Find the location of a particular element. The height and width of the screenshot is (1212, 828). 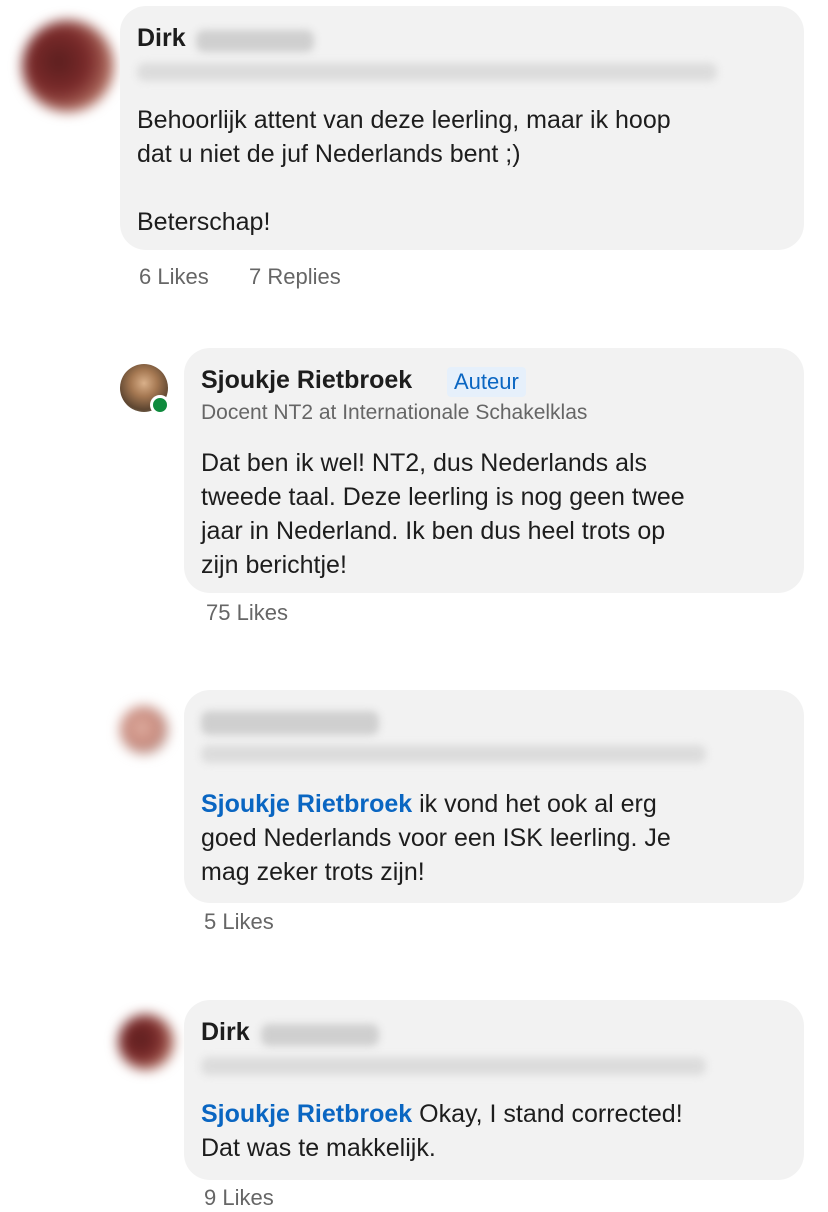

likes-count: 6 Likes is located at coordinates (174, 277).